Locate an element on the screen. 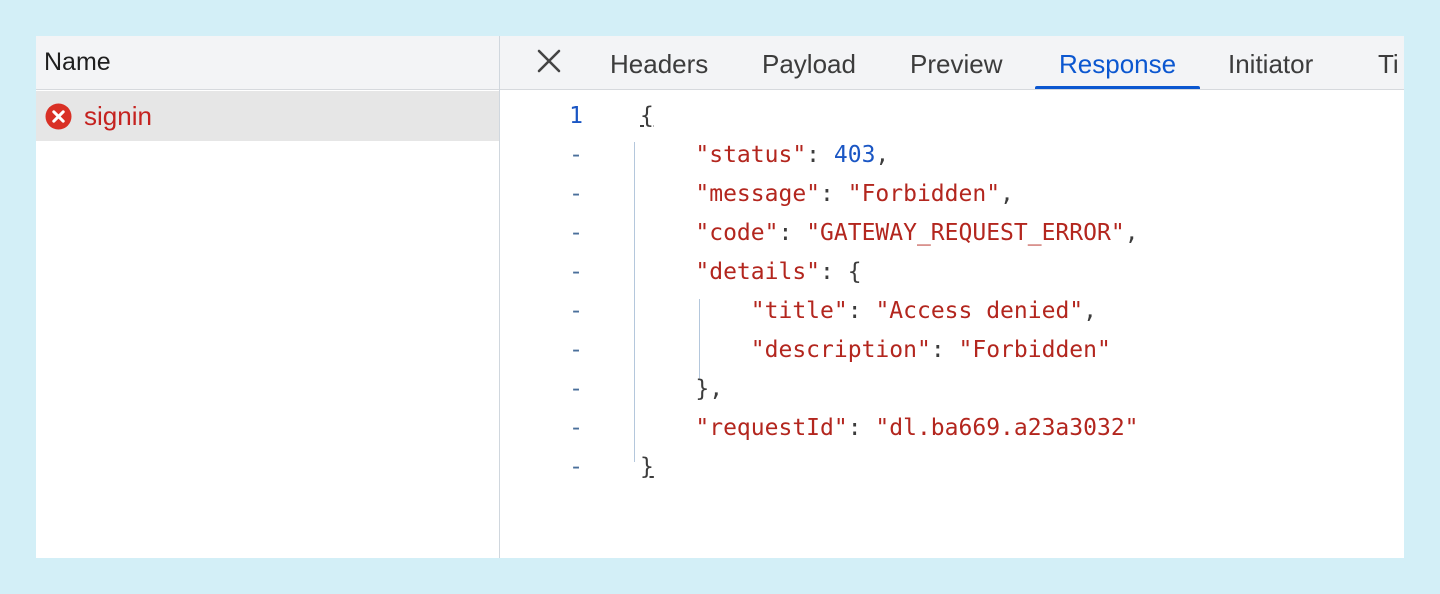  code-text: "status": 403, is located at coordinates (792, 155).